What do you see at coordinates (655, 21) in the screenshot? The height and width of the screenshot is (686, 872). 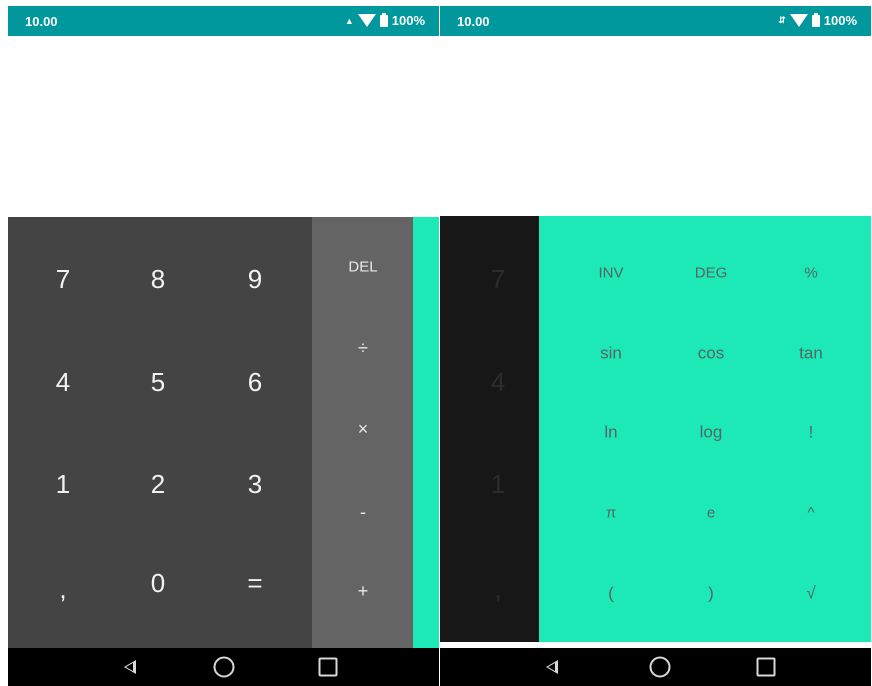 I see `status-bar: 10.00 ⇵ 100%` at bounding box center [655, 21].